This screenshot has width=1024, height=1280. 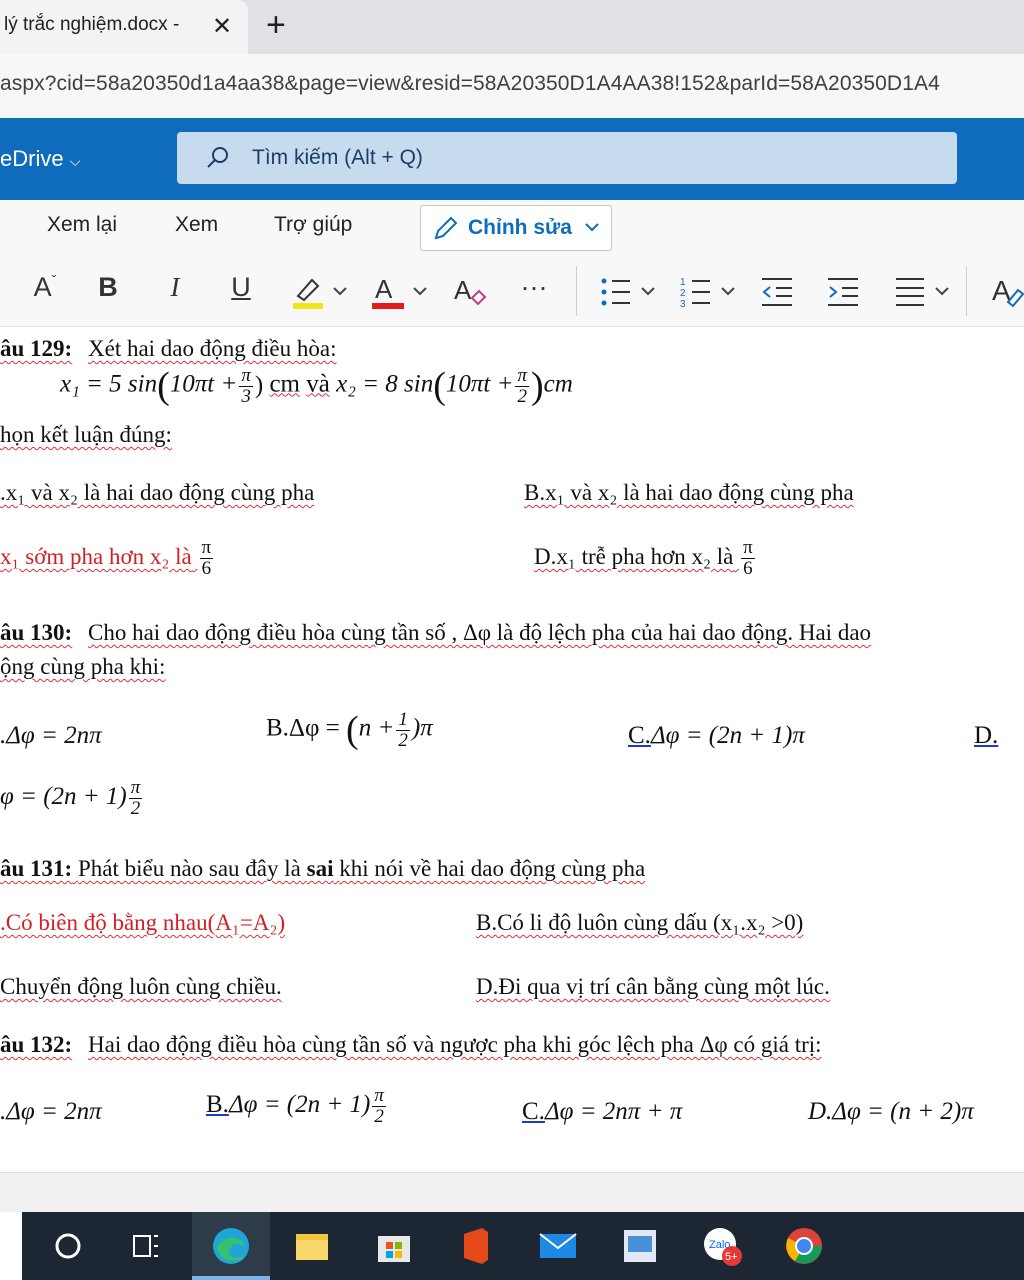 What do you see at coordinates (683, 293) in the screenshot?
I see `svg-text: 2` at bounding box center [683, 293].